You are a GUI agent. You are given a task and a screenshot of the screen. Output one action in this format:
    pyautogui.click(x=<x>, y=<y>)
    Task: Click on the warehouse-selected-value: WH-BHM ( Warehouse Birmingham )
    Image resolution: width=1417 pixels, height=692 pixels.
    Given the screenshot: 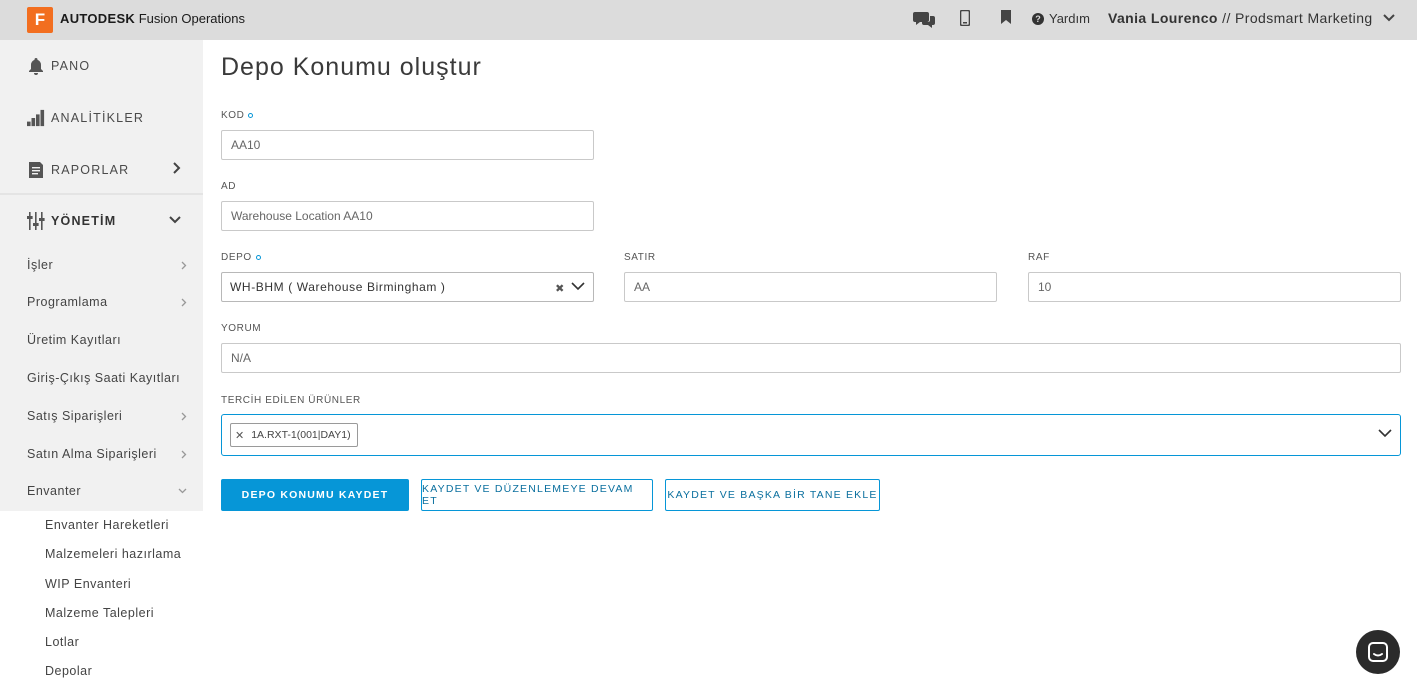 What is the action you would take?
    pyautogui.click(x=338, y=287)
    